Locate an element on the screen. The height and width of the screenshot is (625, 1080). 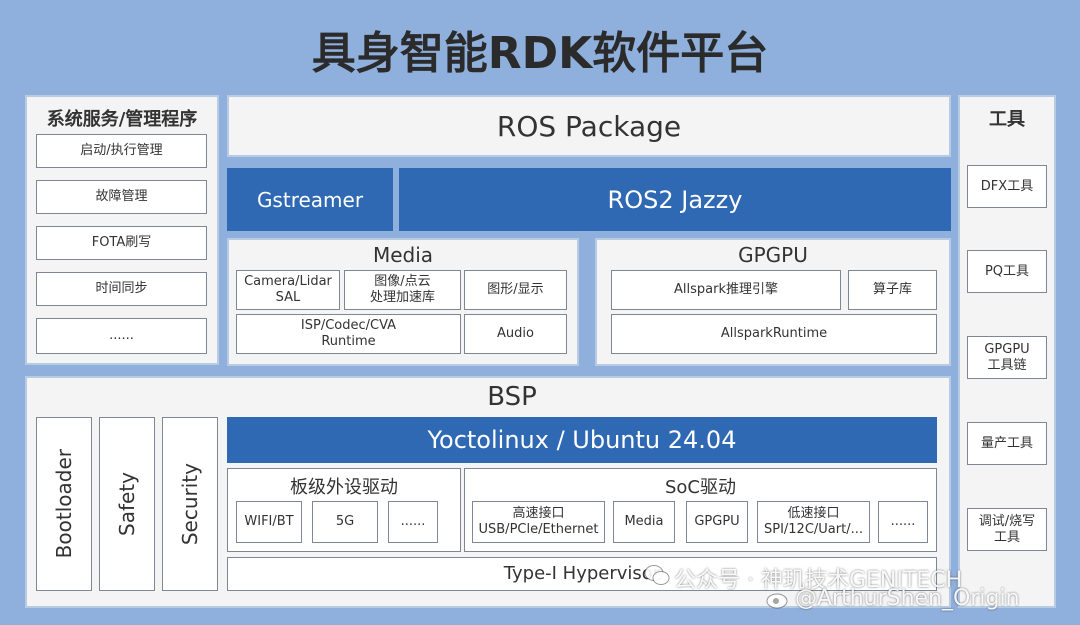
watermark-line2: @ArthurShen_Origin is located at coordinates (907, 598).